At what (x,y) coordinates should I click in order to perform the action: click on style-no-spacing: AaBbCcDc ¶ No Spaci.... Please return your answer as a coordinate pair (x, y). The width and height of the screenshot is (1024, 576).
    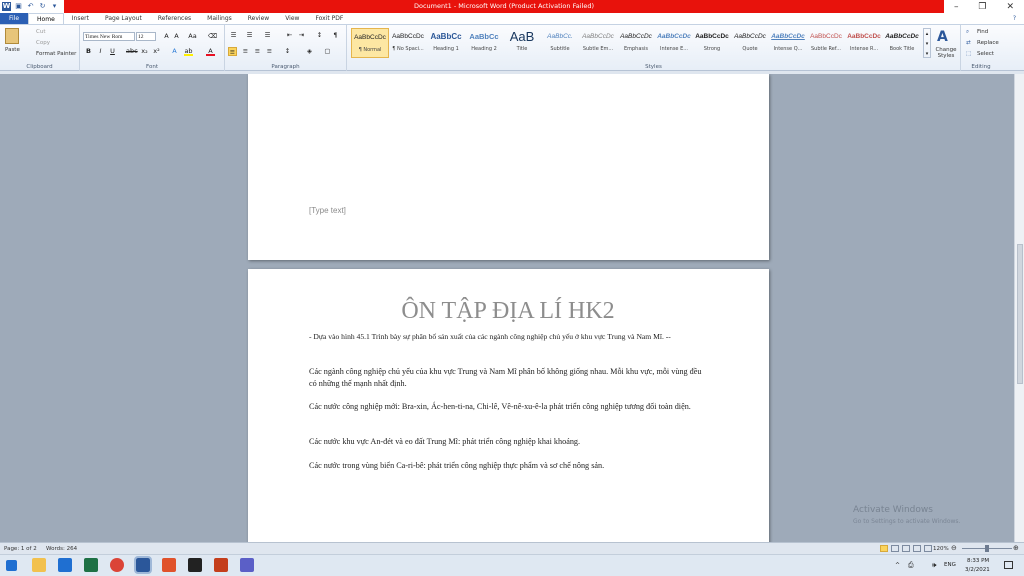
    Looking at the image, I should click on (408, 43).